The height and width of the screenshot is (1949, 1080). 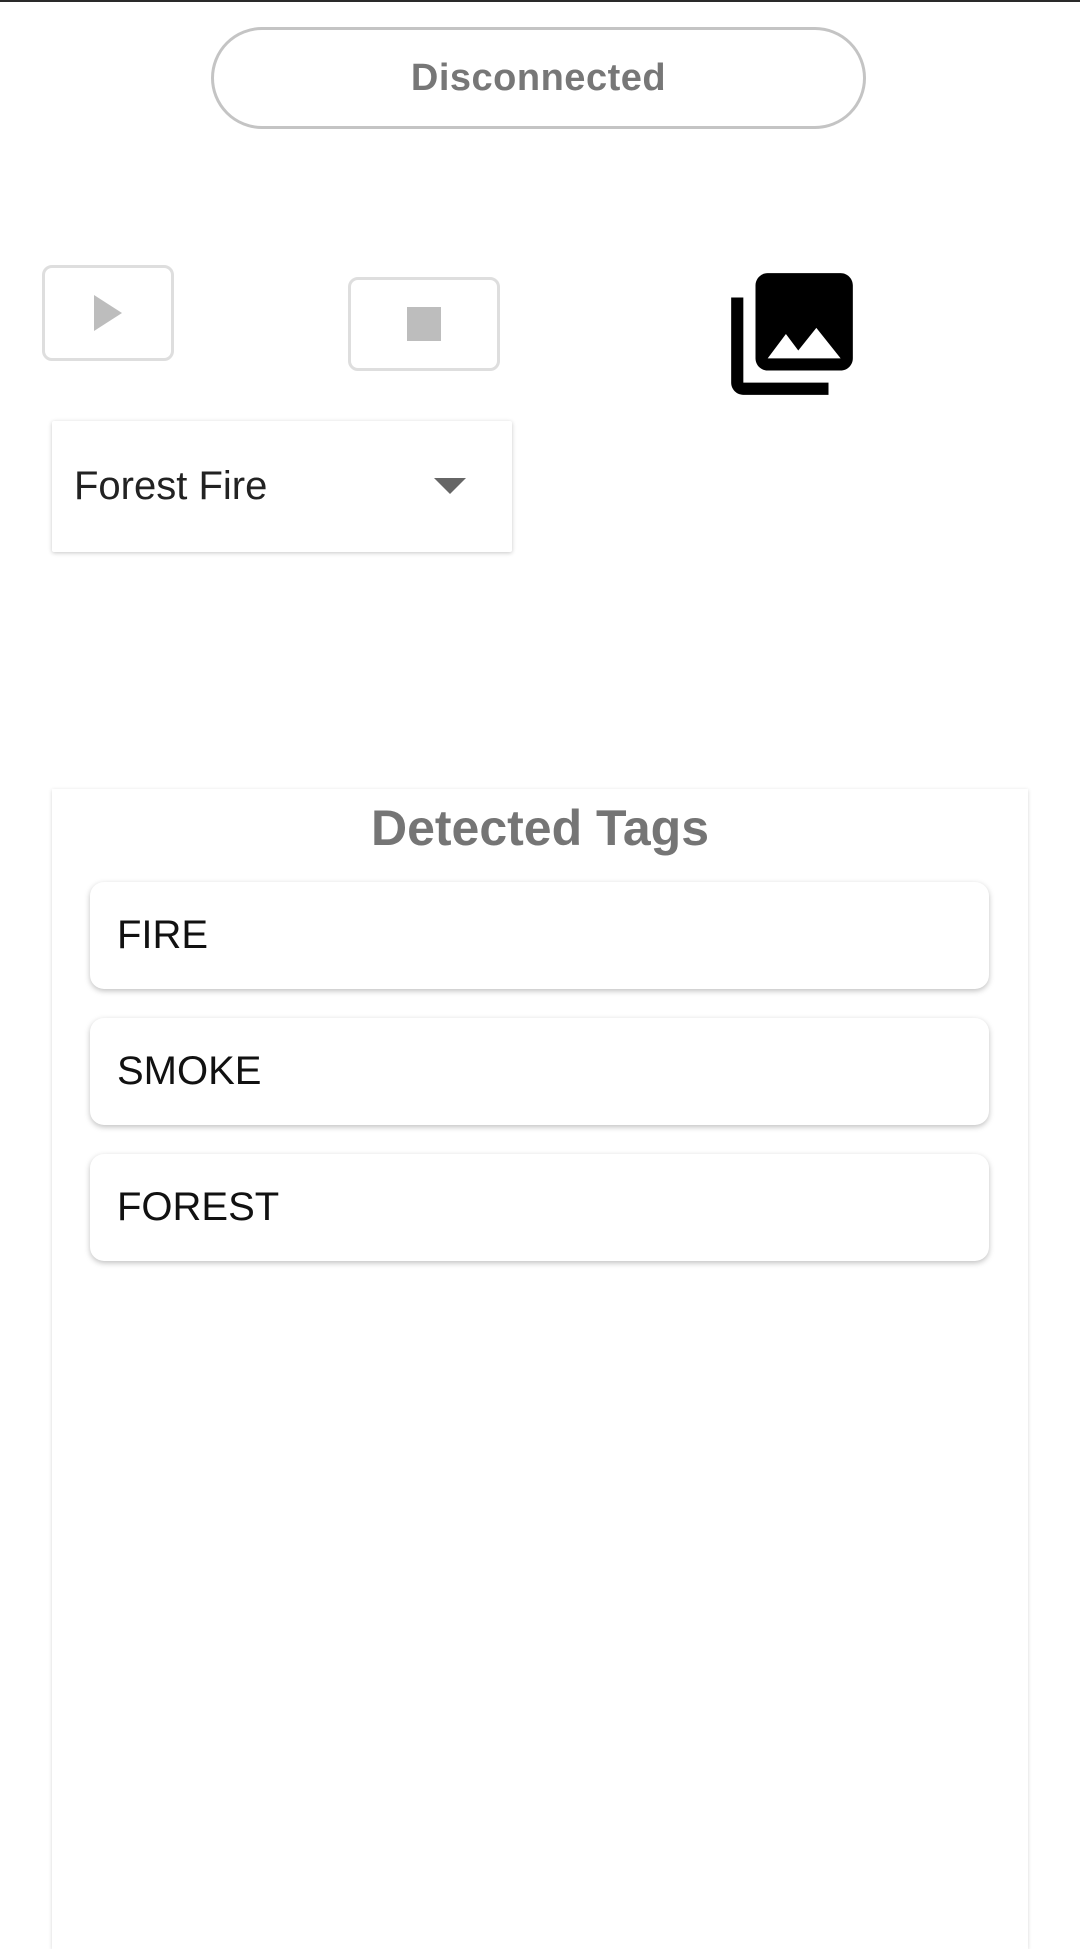 I want to click on connection-status-button: Disconnected, so click(x=538, y=78).